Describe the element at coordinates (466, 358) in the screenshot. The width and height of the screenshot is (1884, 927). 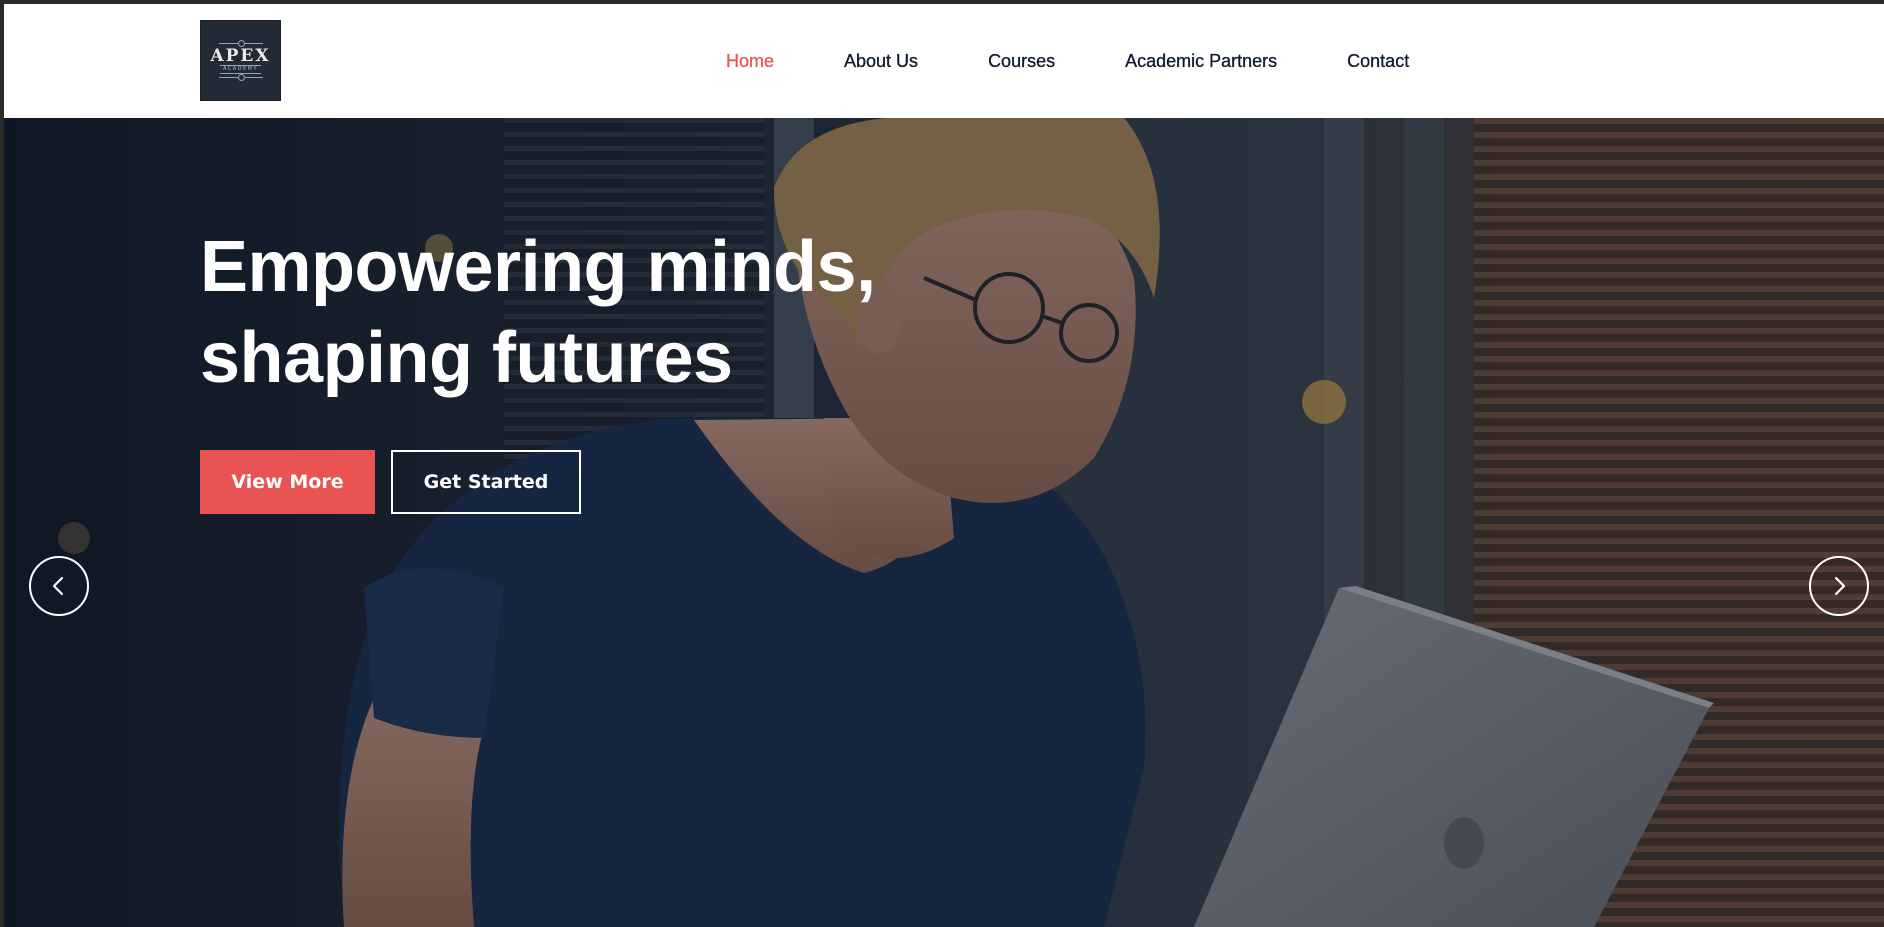
I see `hero-title-line-2: shaping futures` at that location.